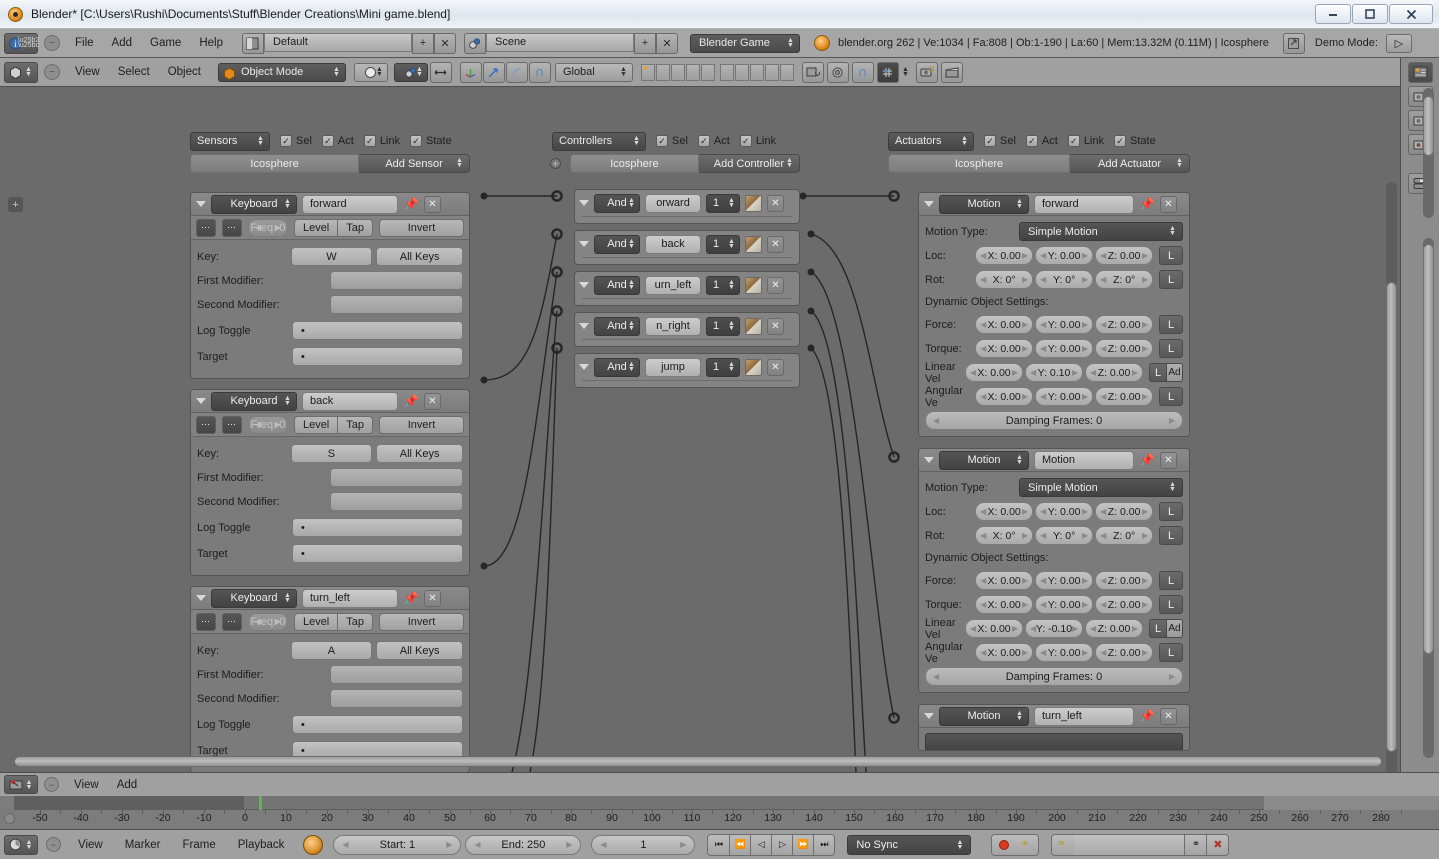  Describe the element at coordinates (909, 844) in the screenshot. I see `sync-mode-select: No Sync ▲ ▼` at that location.